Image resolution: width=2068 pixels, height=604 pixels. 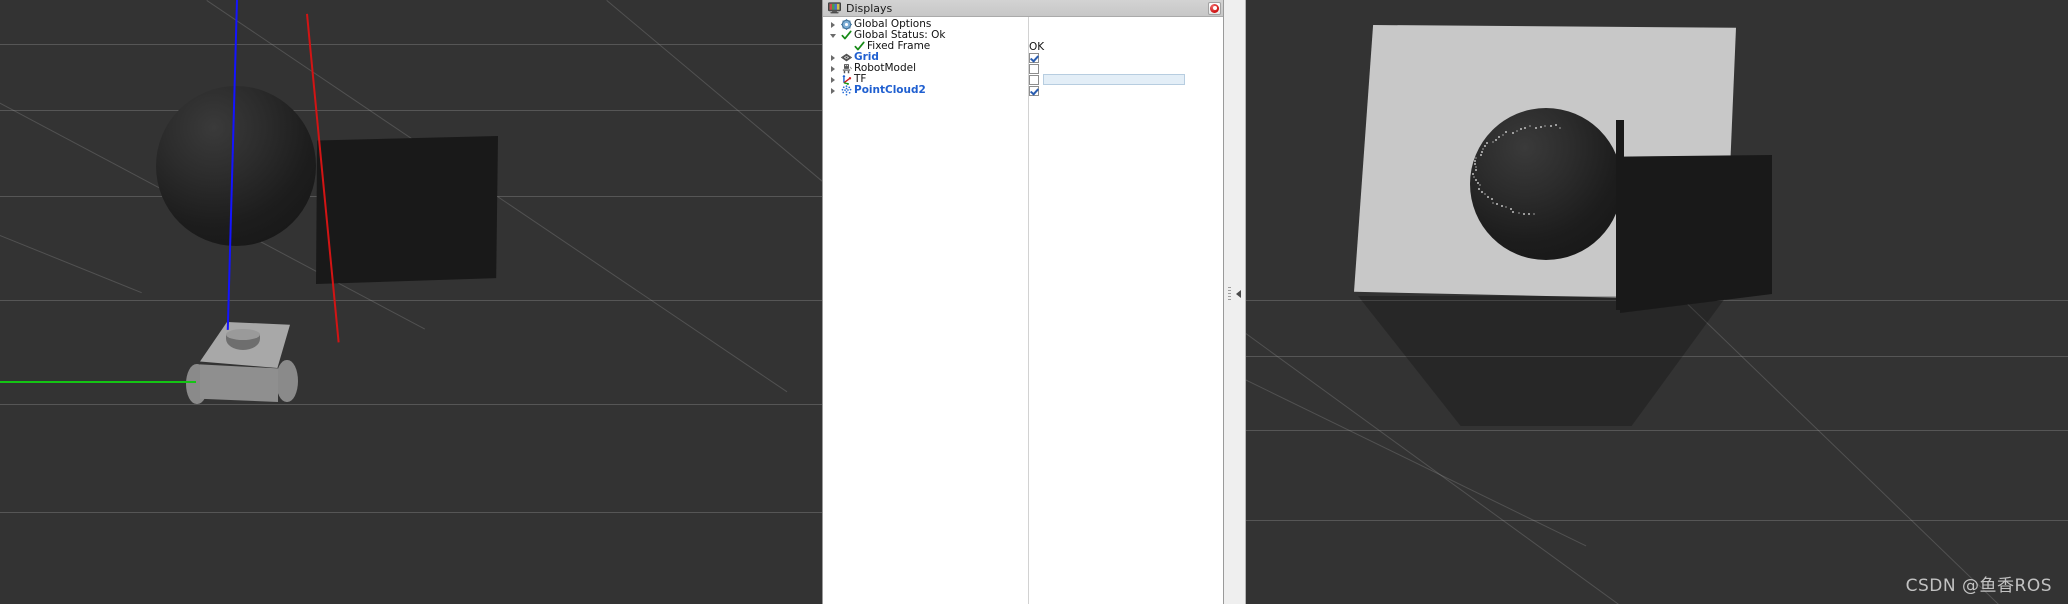 I want to click on axis-line-y, so click(x=98, y=382).